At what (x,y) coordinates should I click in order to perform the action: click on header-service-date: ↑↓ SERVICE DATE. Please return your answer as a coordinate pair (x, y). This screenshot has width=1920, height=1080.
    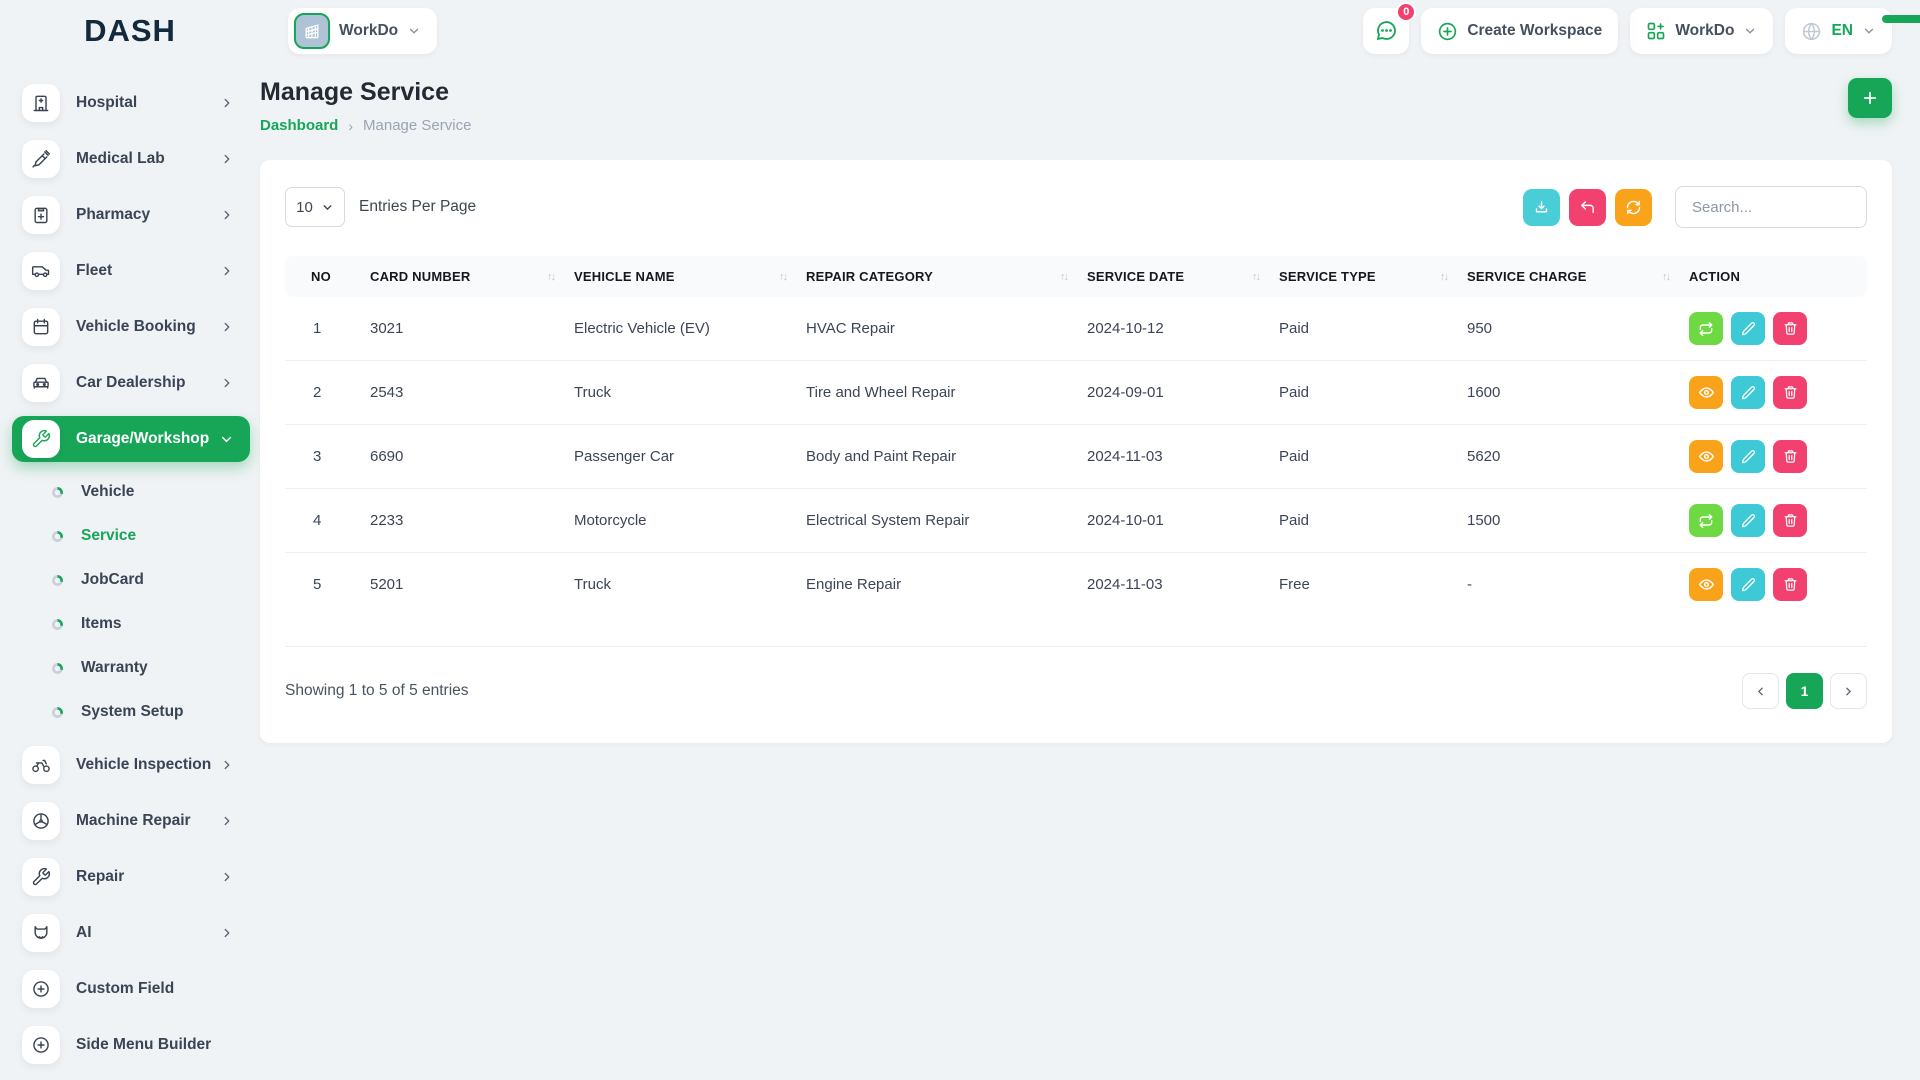
    Looking at the image, I should click on (1173, 276).